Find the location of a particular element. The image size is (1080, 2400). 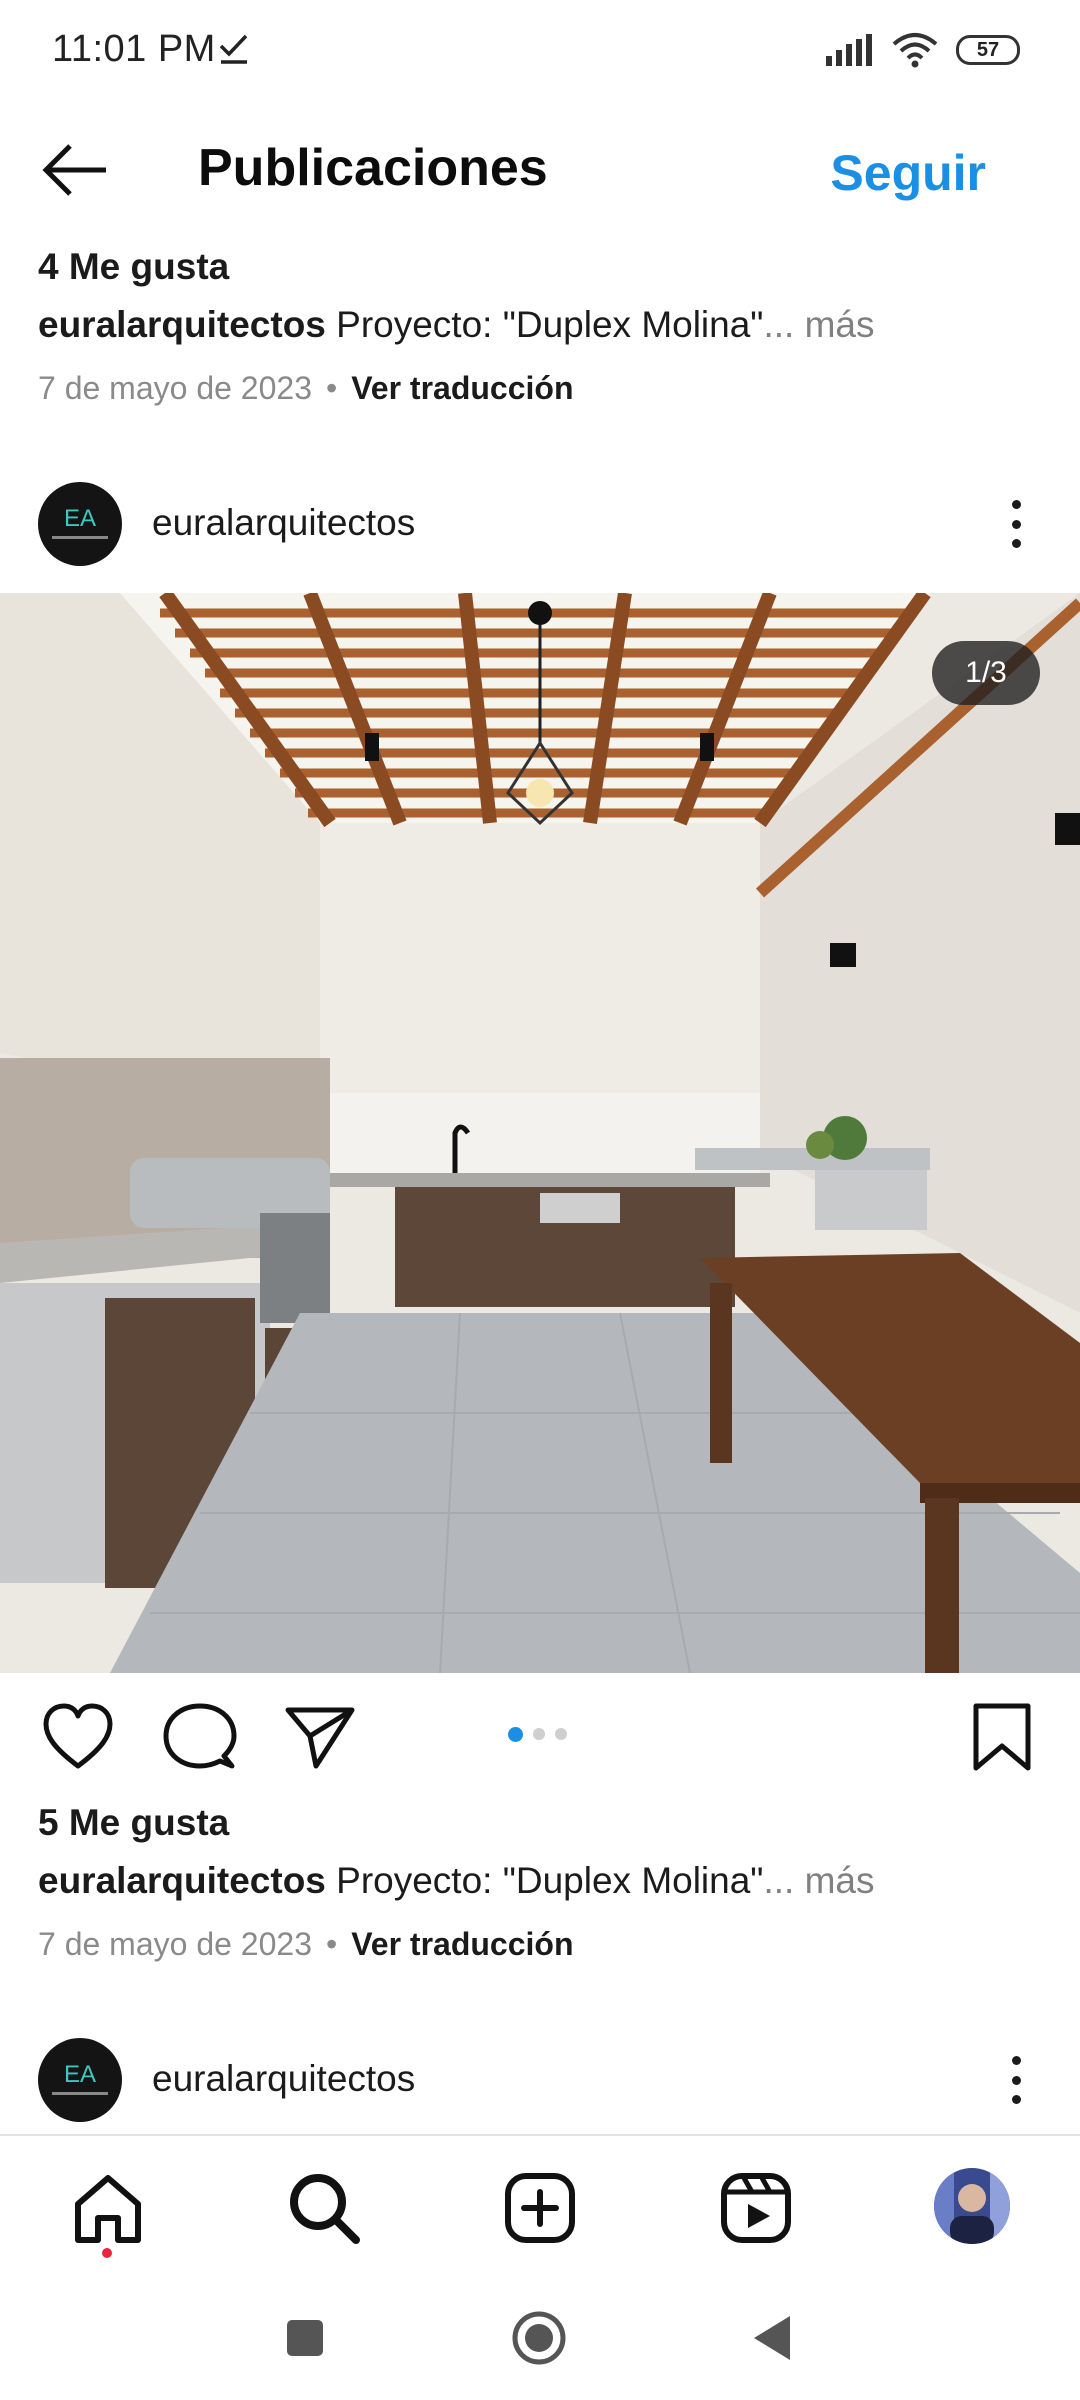

battery-level: 57 is located at coordinates (988, 49).